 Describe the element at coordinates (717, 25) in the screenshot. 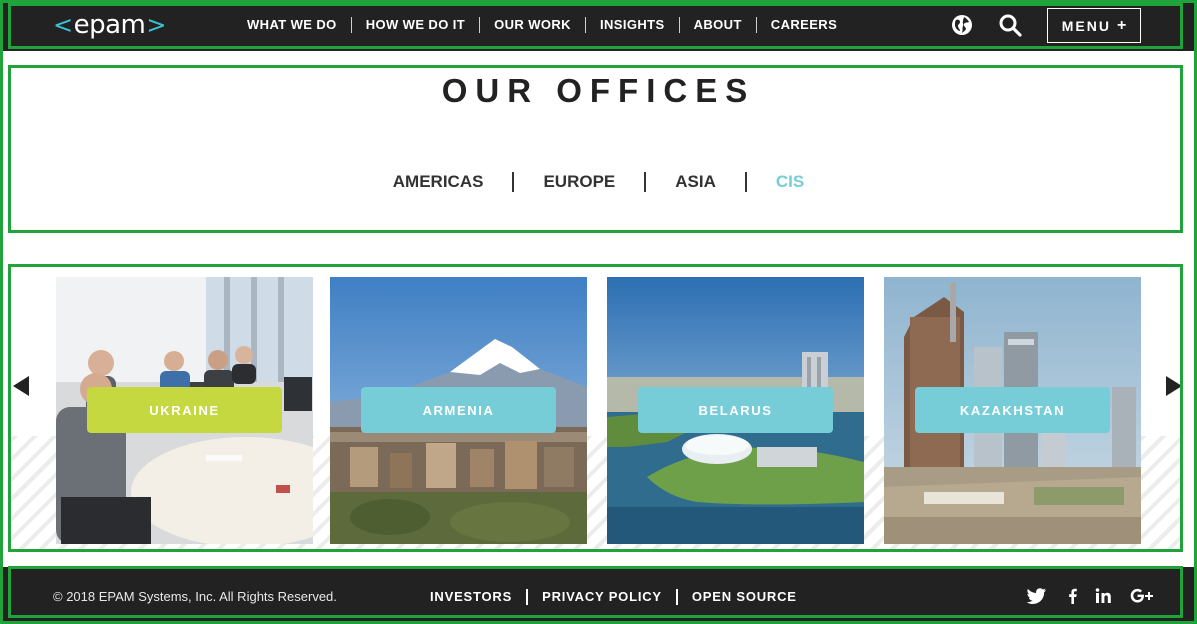

I see `nav-about: ABOUT` at that location.